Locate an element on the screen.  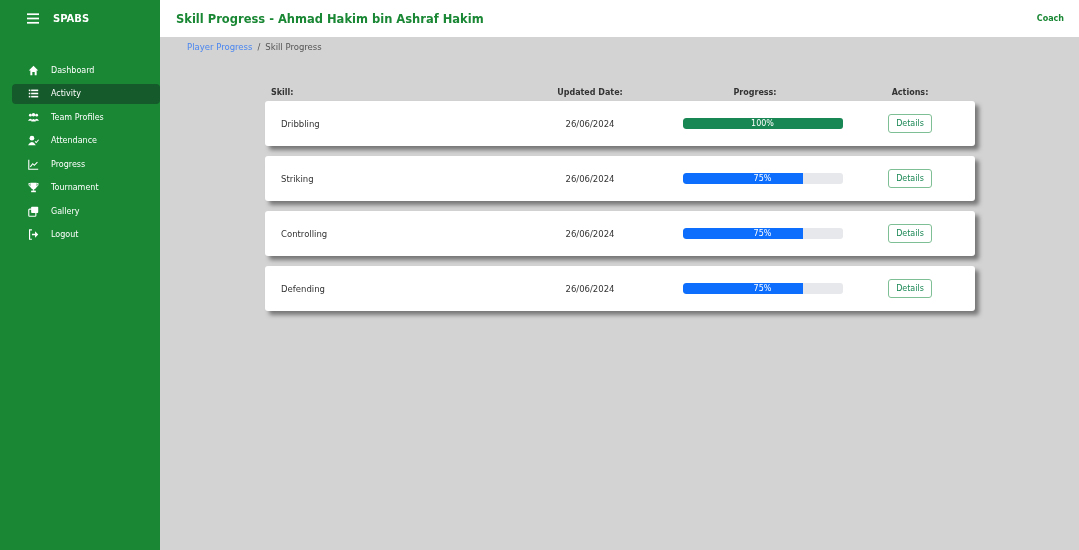
column-header: Actions: is located at coordinates (910, 92).